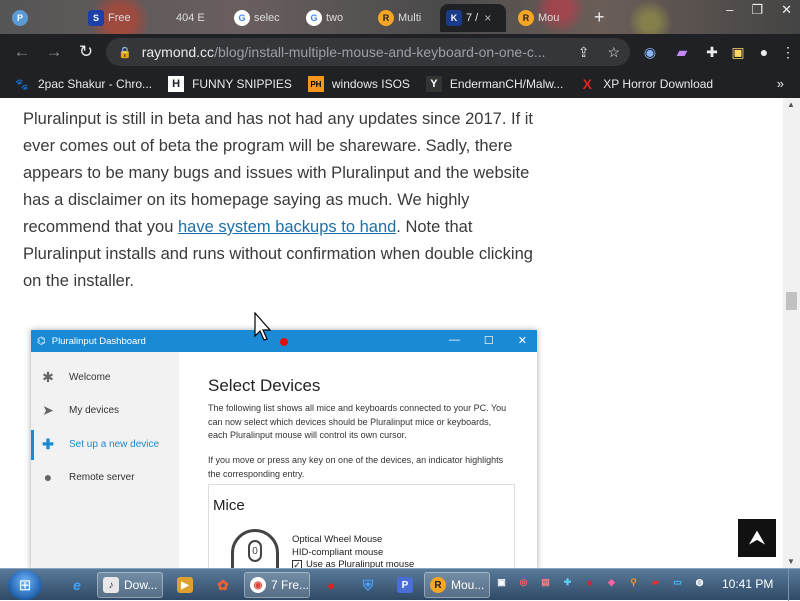 This screenshot has height=601, width=800. What do you see at coordinates (791, 561) in the screenshot?
I see `scroll-down-icon: ▼` at bounding box center [791, 561].